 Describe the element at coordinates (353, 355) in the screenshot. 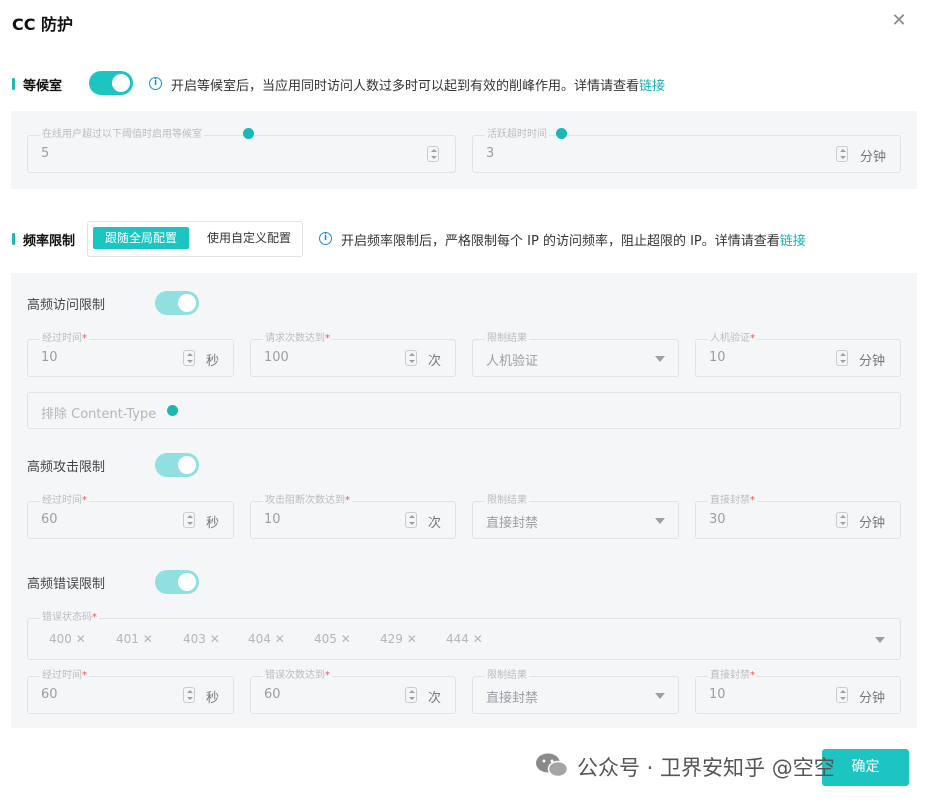

I see `request-count-input: 请求次数达到* 100 次` at that location.